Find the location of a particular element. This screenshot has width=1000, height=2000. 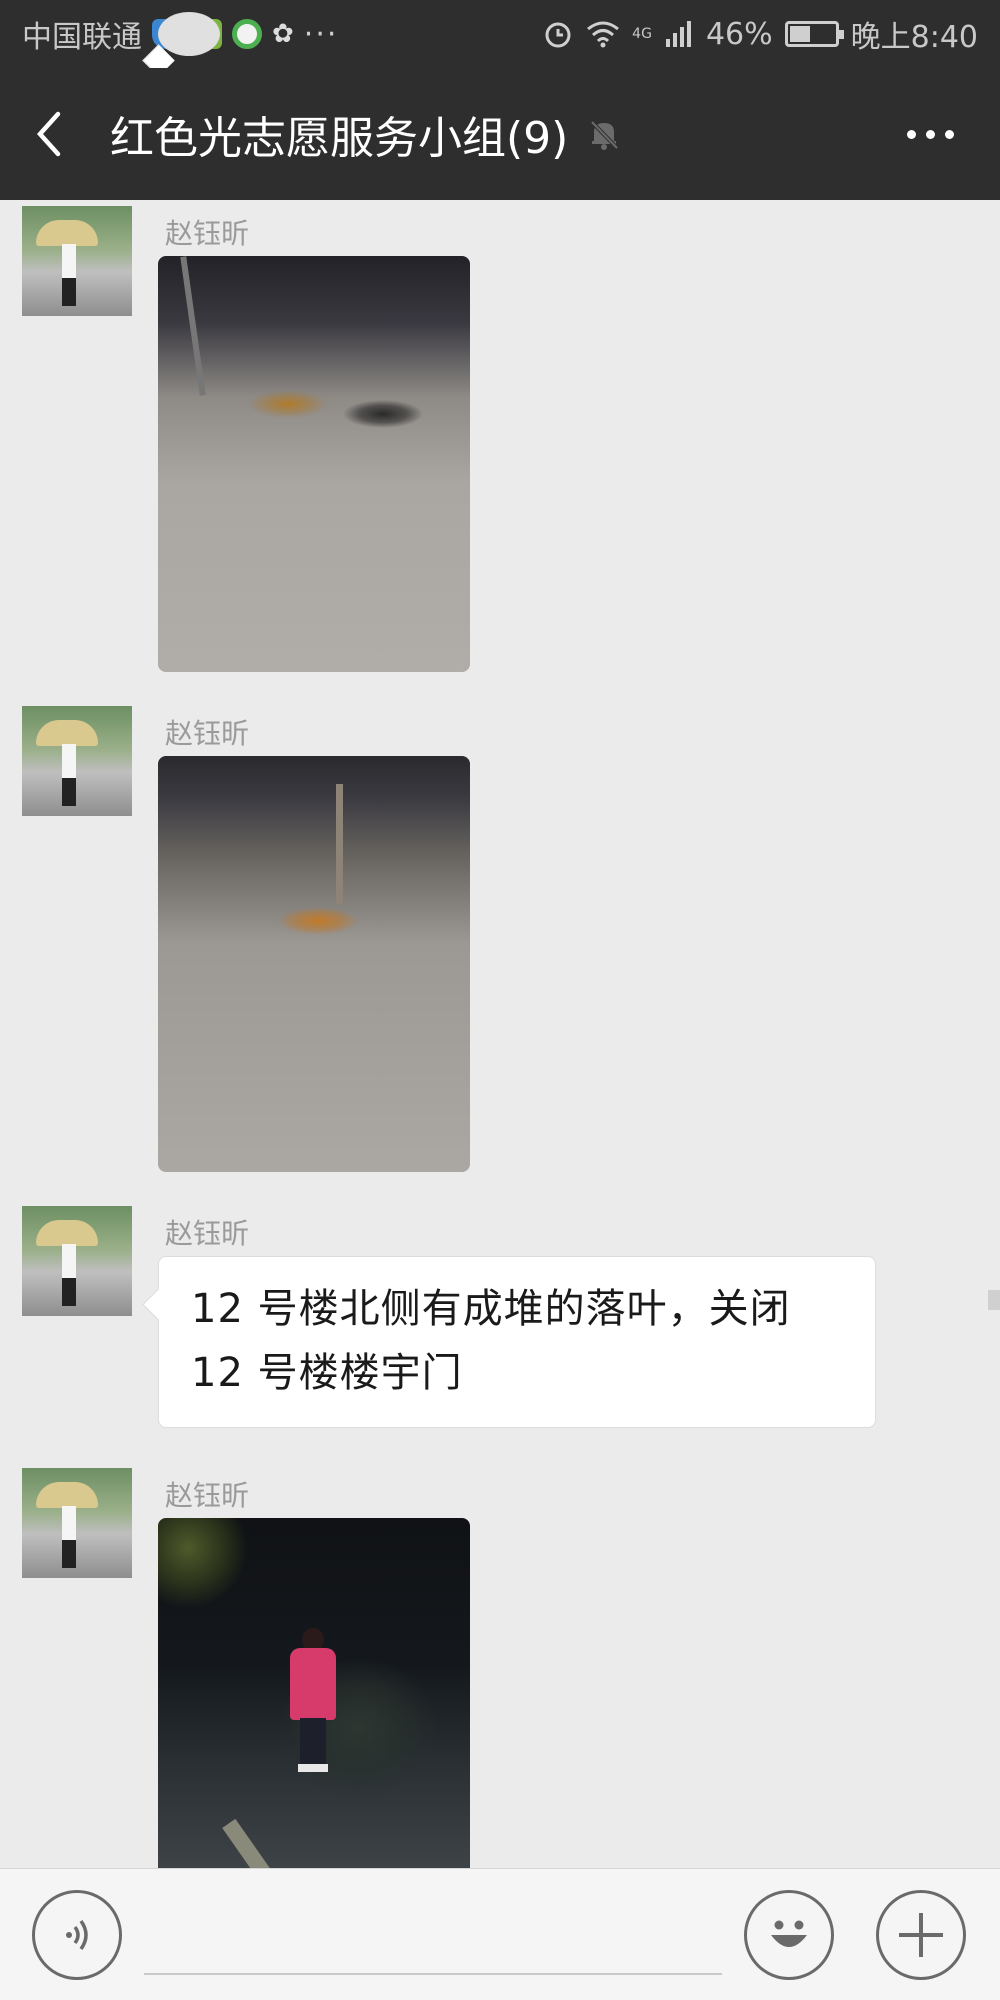

more-functions-button is located at coordinates (921, 1935).